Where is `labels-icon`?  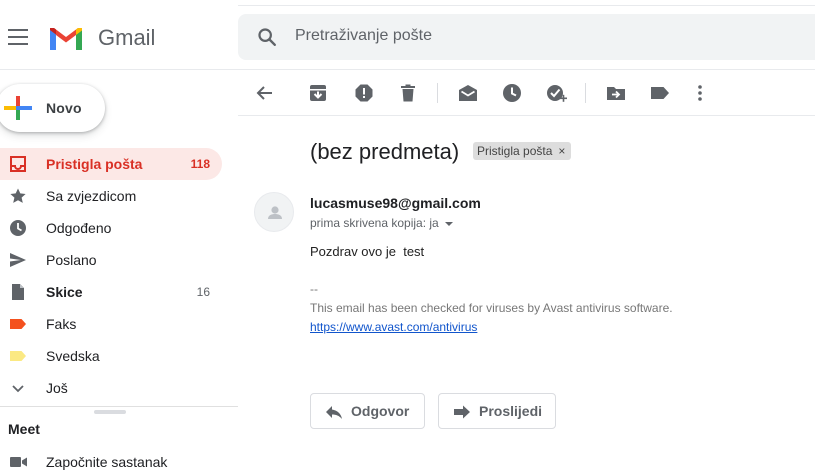
labels-icon is located at coordinates (660, 93).